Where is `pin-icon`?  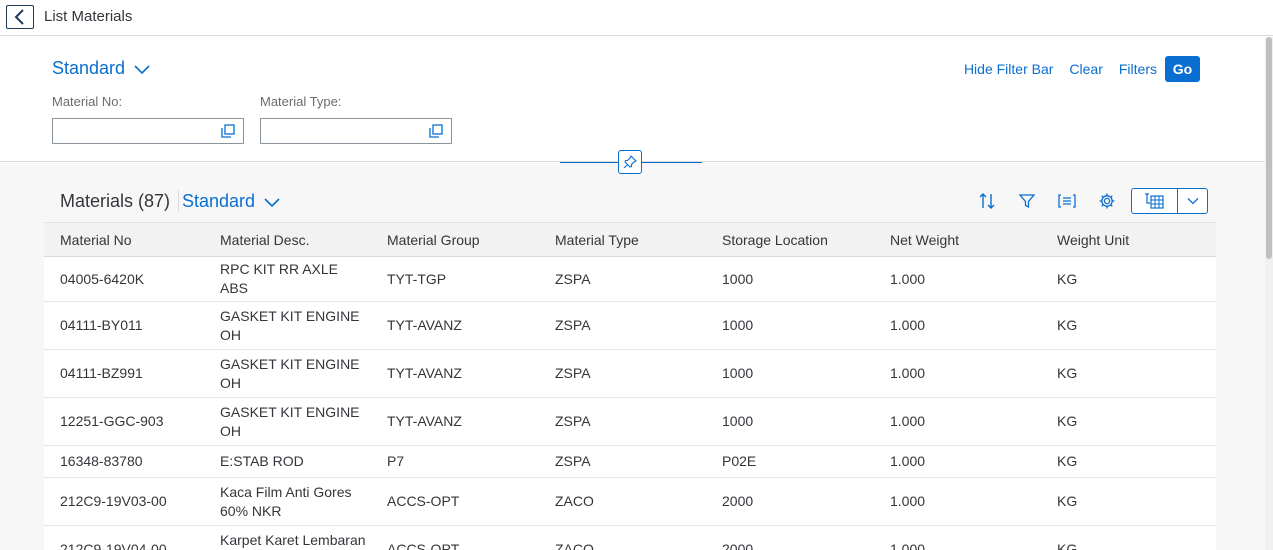 pin-icon is located at coordinates (630, 162).